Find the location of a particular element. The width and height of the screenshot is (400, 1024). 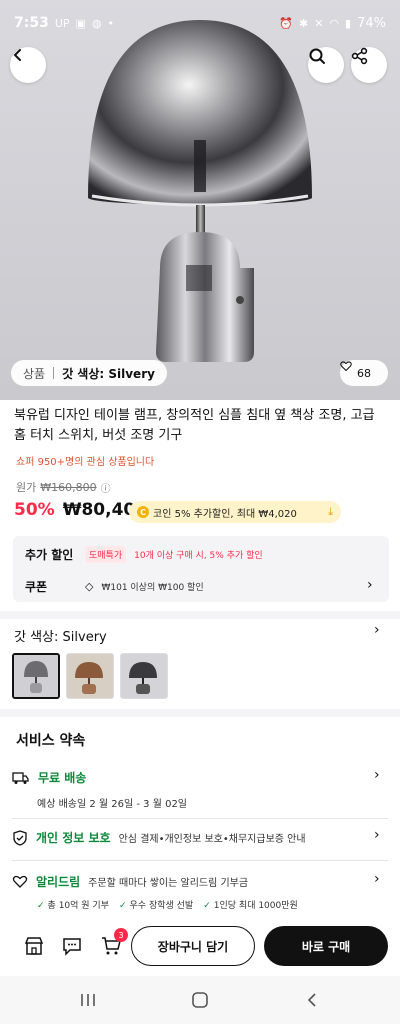

truck-icon is located at coordinates (20, 777).